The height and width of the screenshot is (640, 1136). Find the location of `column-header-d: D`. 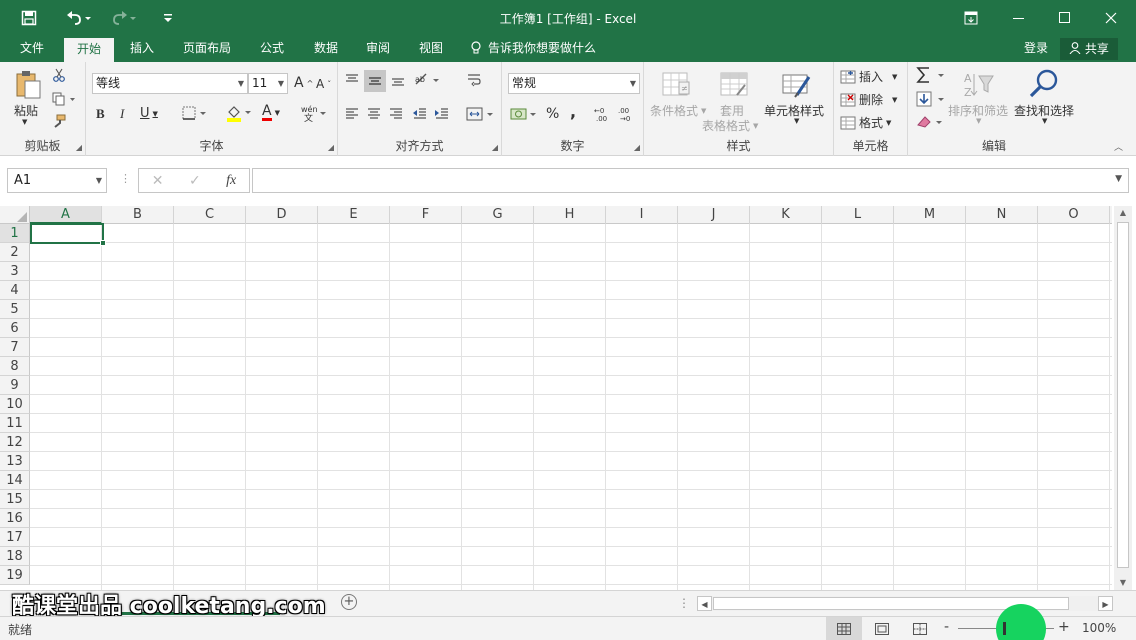

column-header-d: D is located at coordinates (282, 215).